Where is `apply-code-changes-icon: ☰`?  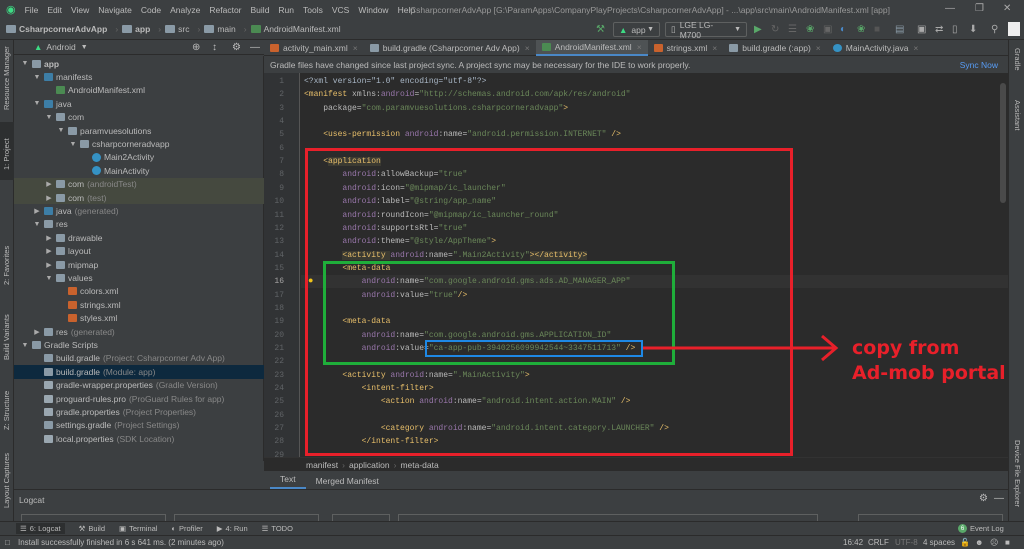 apply-code-changes-icon: ☰ is located at coordinates (792, 29).